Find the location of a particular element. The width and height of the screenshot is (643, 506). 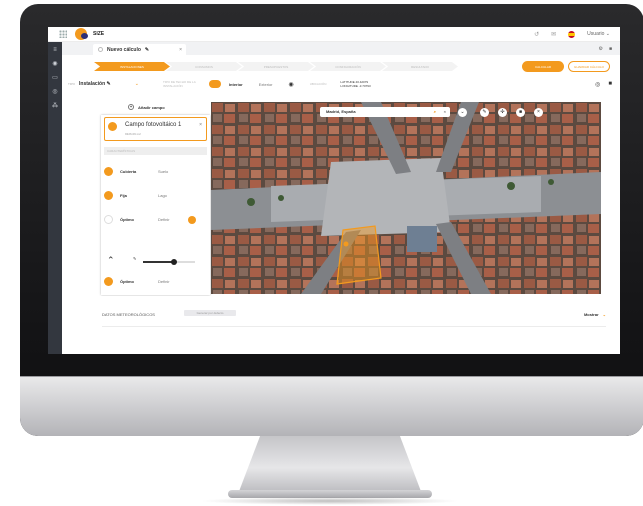

step-presupuestos: PRESUPUESTOS is located at coordinates (276, 66).